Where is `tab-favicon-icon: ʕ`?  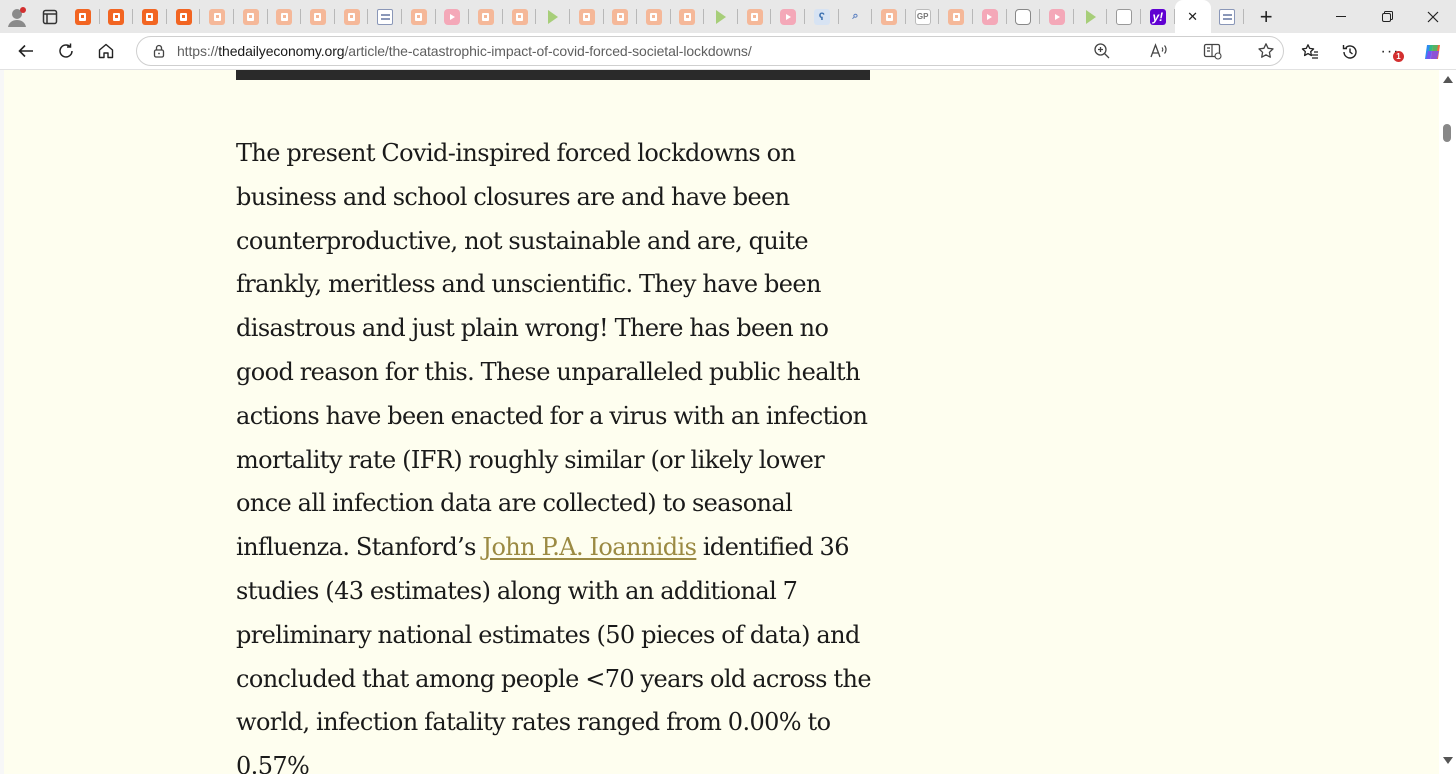 tab-favicon-icon: ʕ is located at coordinates (821, 16).